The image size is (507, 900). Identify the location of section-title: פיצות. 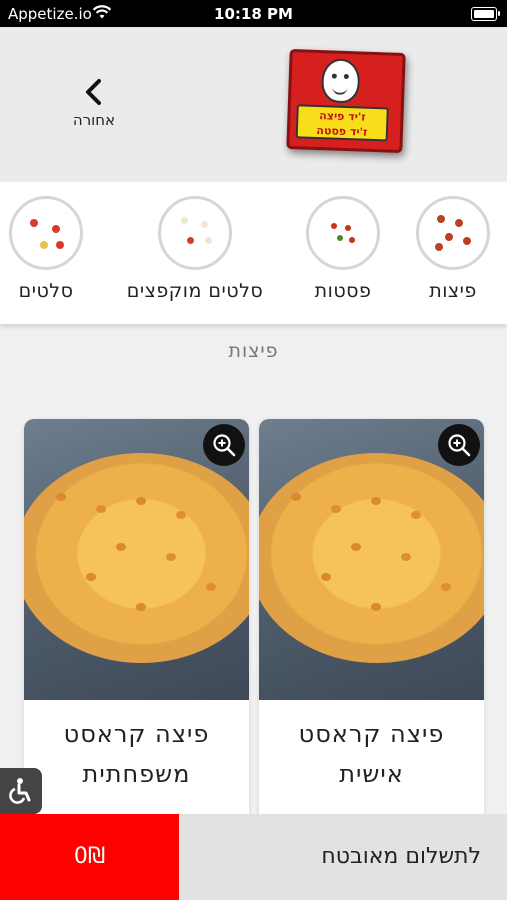
(253, 351).